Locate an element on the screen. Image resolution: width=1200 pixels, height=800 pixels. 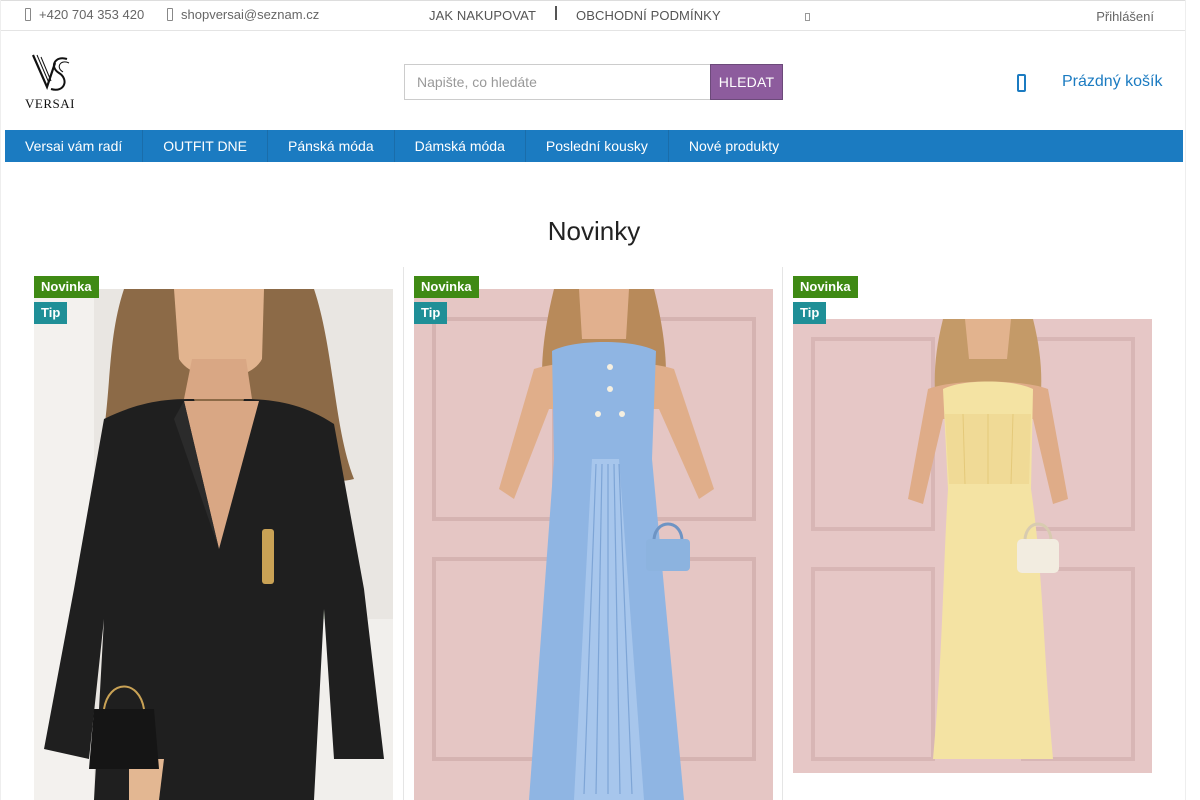
header: VERSAI HLEDAT Prázdný košík is located at coordinates (593, 80).